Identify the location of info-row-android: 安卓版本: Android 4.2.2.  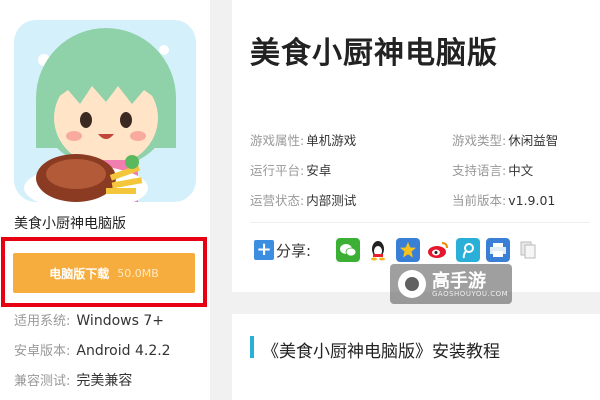
(92, 349).